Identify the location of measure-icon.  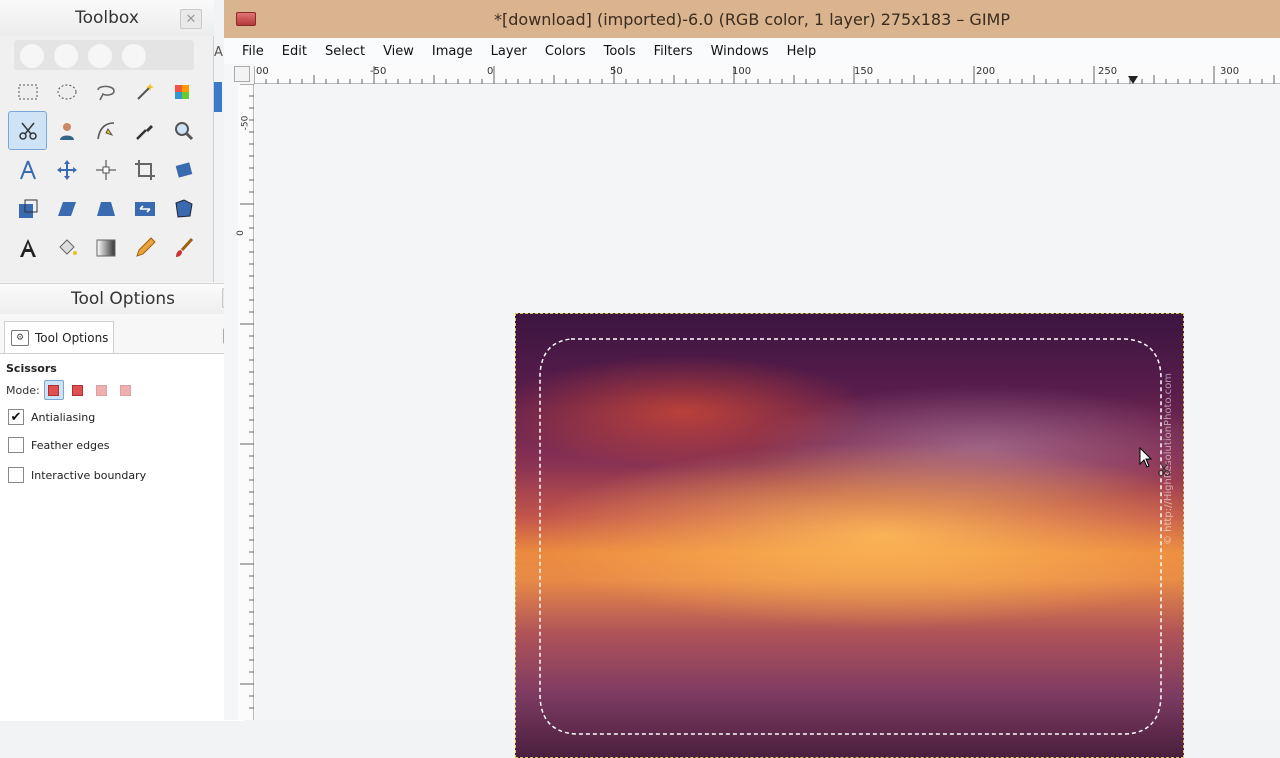
(27, 169).